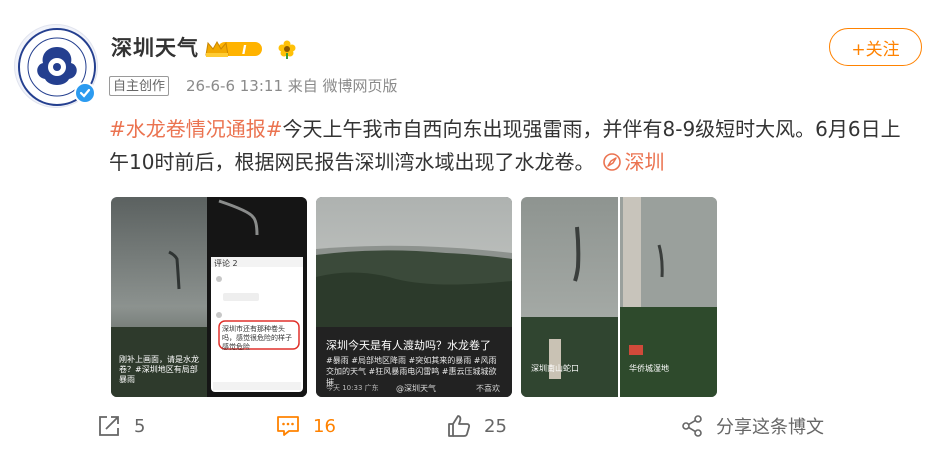 This screenshot has width=933, height=453. Describe the element at coordinates (287, 49) in the screenshot. I see `flower-badge-icon` at that location.